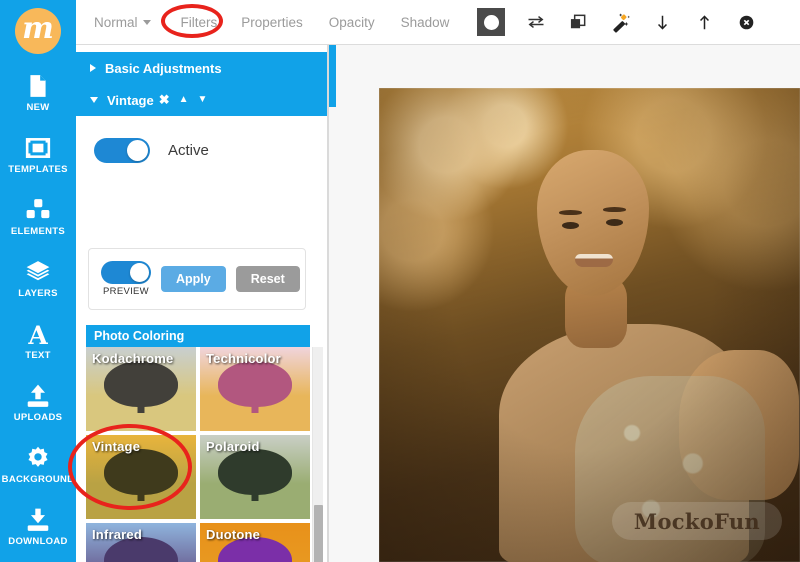  Describe the element at coordinates (233, 534) in the screenshot. I see `filter-thumb-label: Duotone` at that location.